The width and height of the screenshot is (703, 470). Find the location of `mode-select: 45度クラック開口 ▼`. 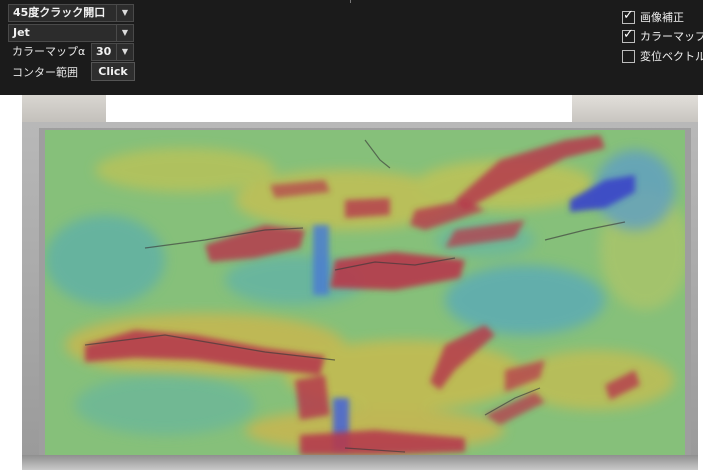

mode-select: 45度クラック開口 ▼ is located at coordinates (71, 13).